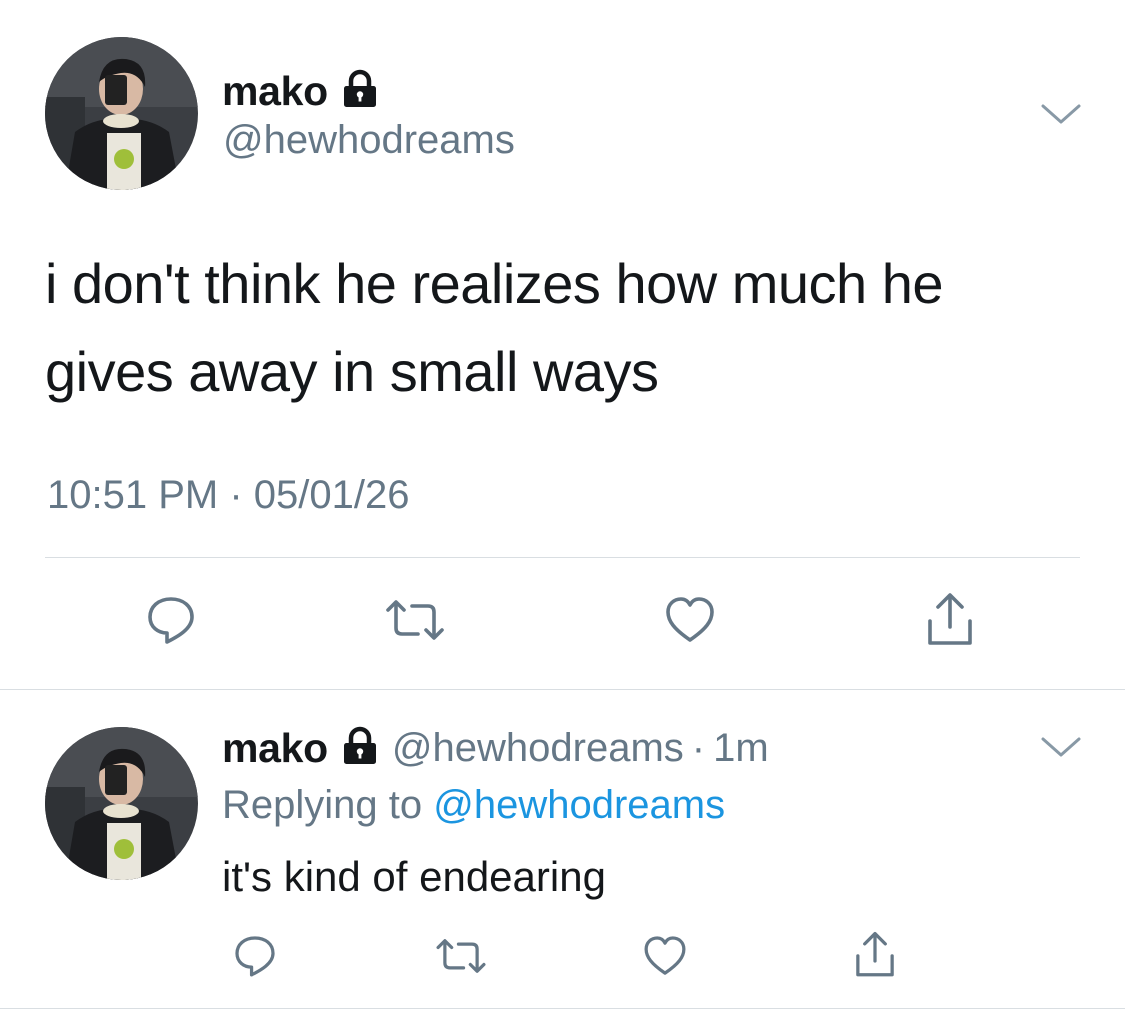  I want to click on reply-user-handle: @hewhodreams, so click(538, 748).